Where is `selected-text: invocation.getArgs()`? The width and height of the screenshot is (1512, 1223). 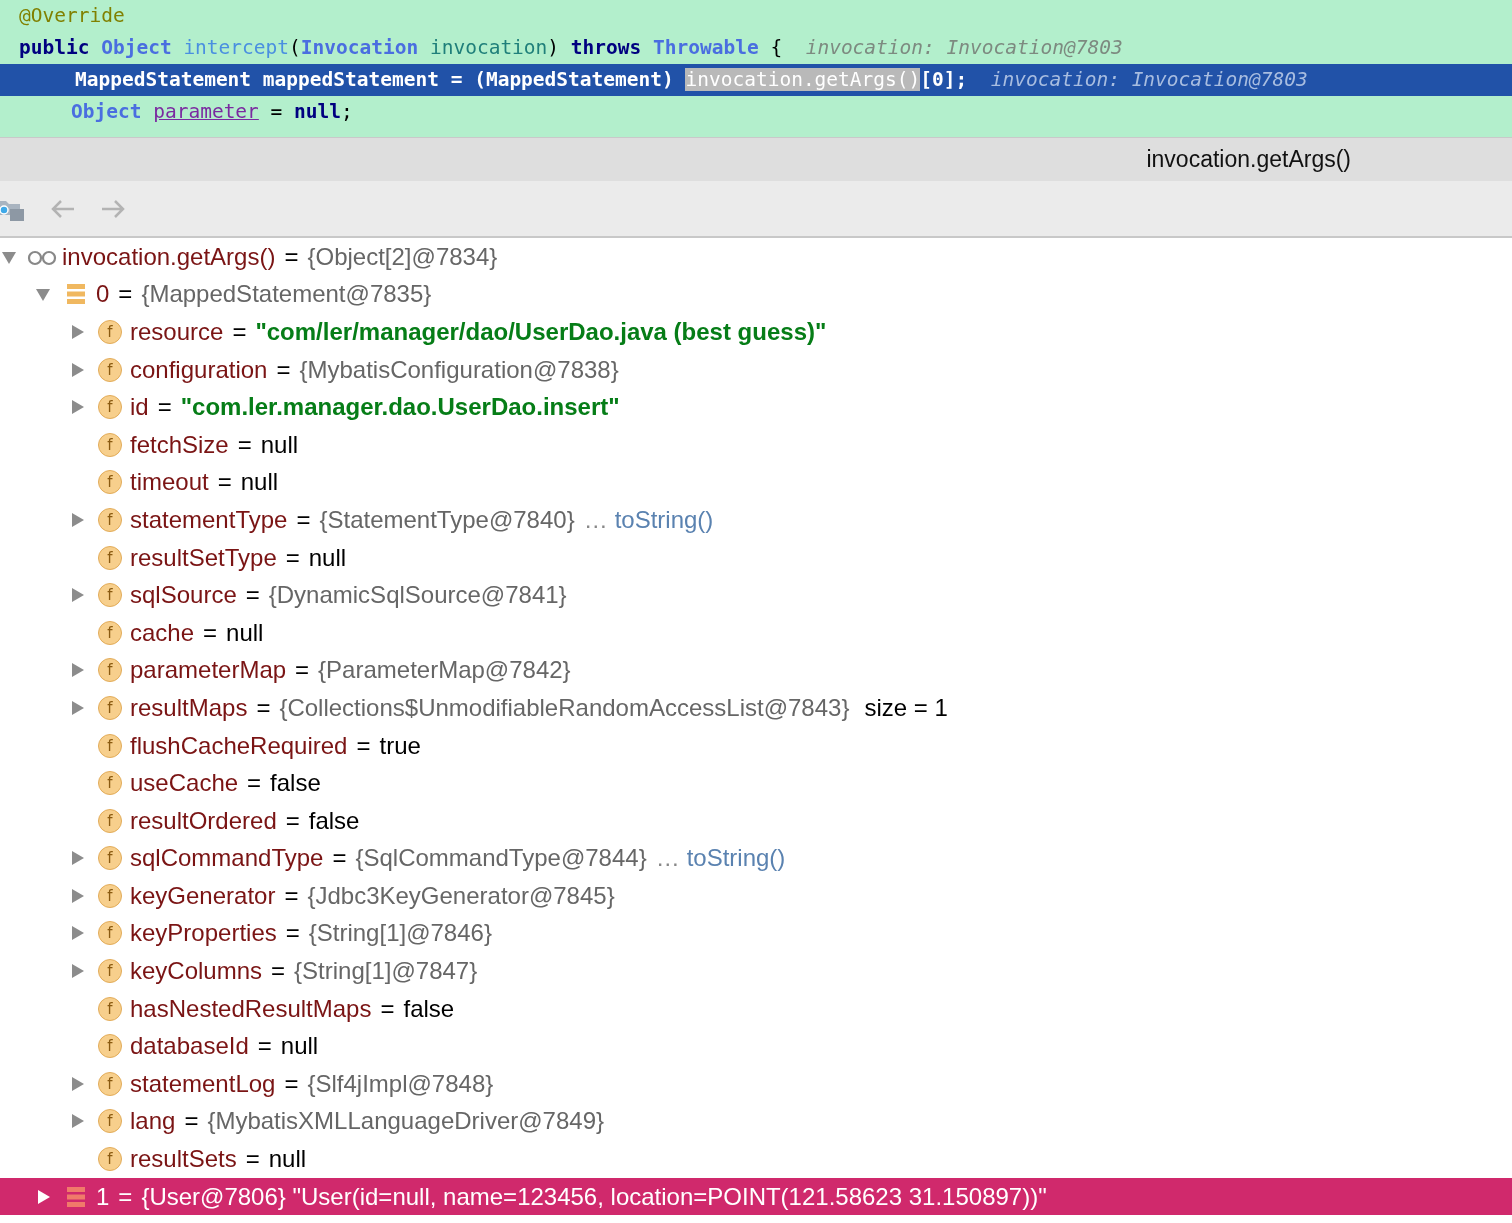 selected-text: invocation.getArgs() is located at coordinates (803, 79).